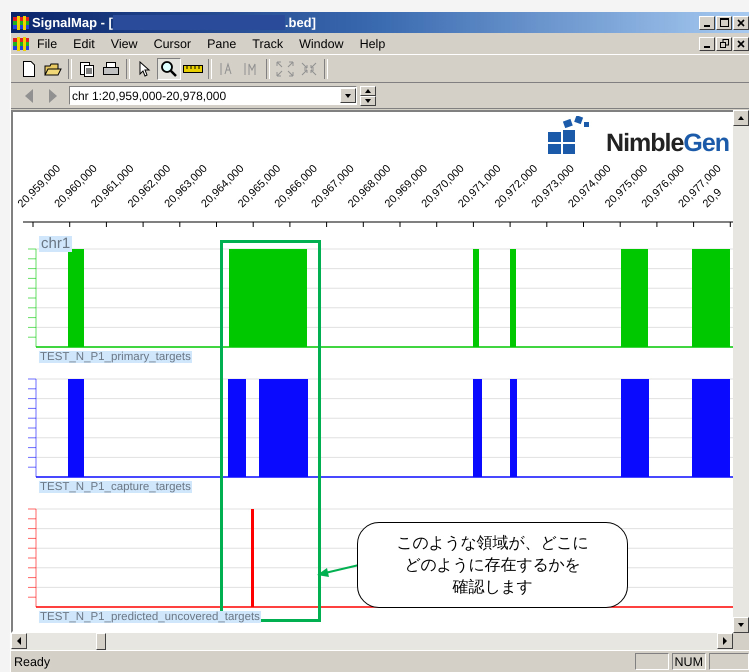 The height and width of the screenshot is (672, 749). What do you see at coordinates (689, 661) in the screenshot?
I see `status-indicator: NUM` at bounding box center [689, 661].